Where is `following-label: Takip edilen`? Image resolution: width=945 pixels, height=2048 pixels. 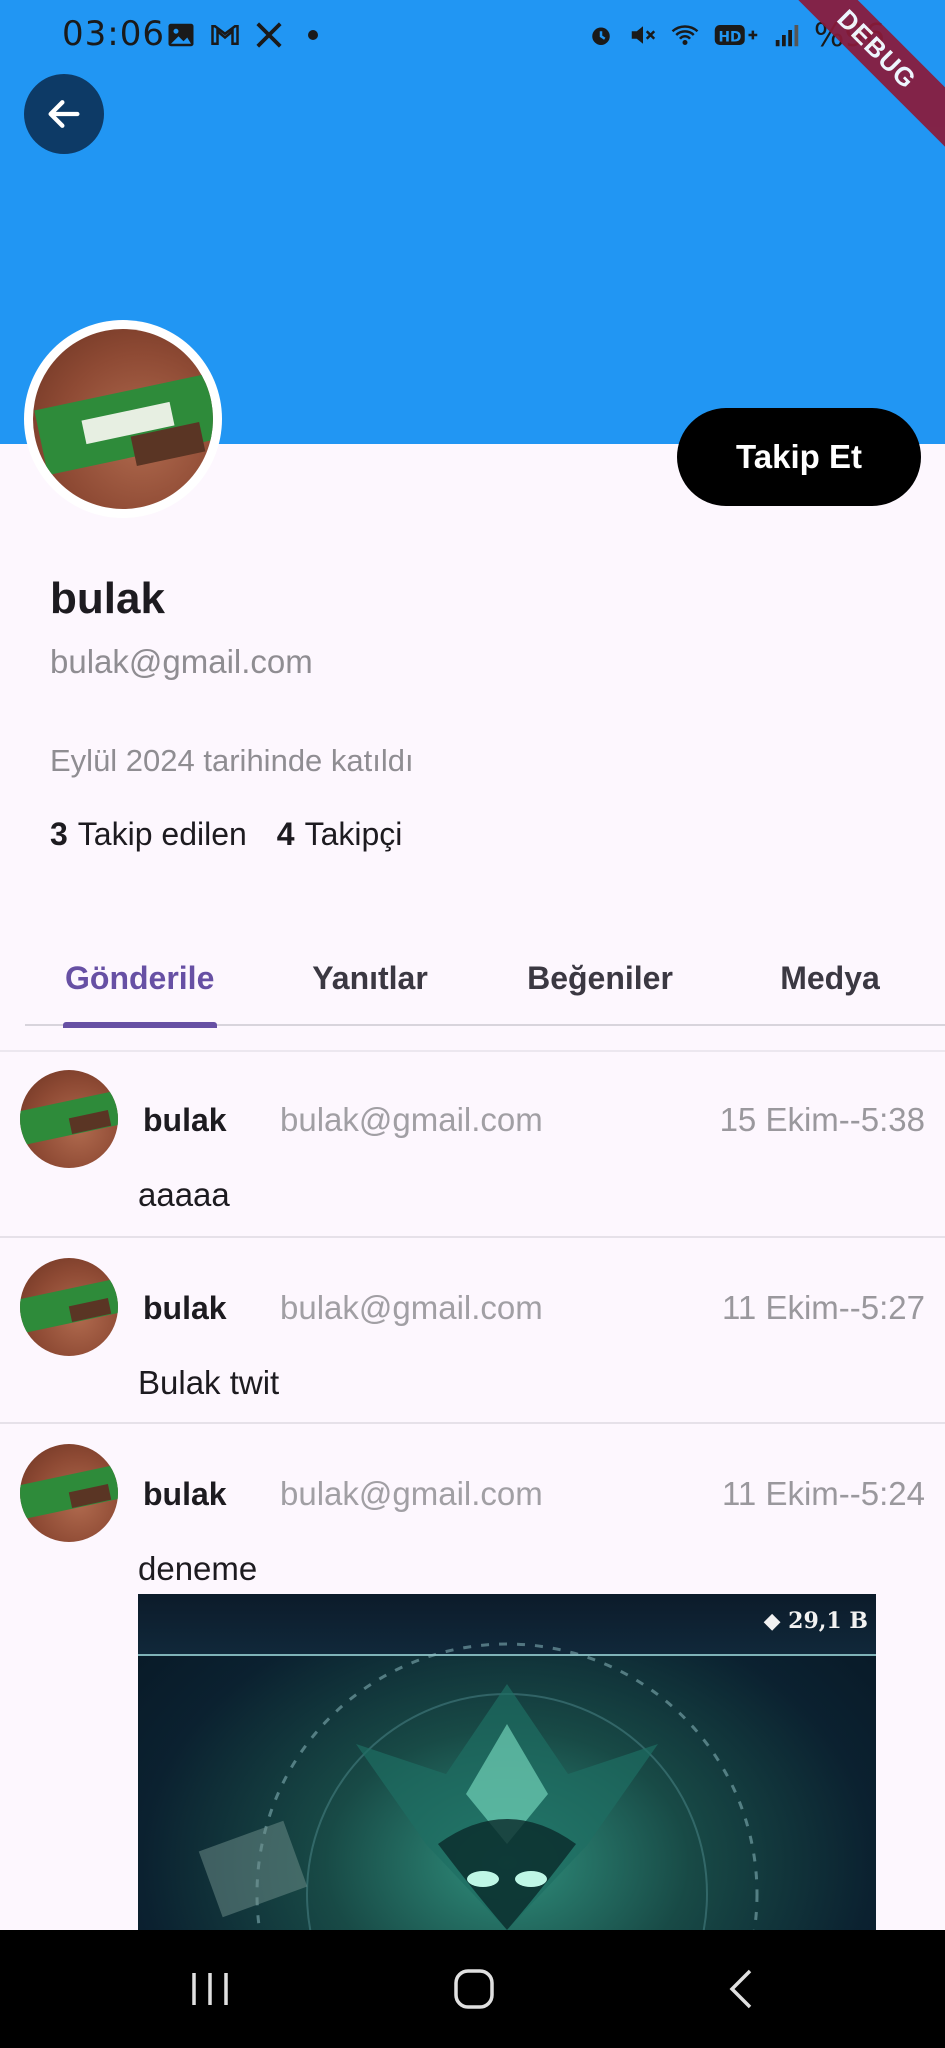
following-label: Takip edilen is located at coordinates (162, 834).